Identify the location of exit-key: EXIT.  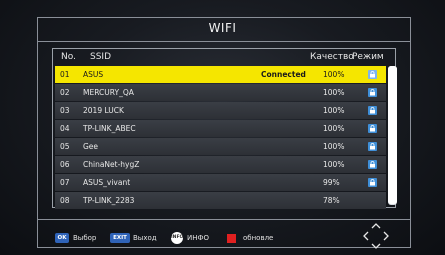
(120, 238).